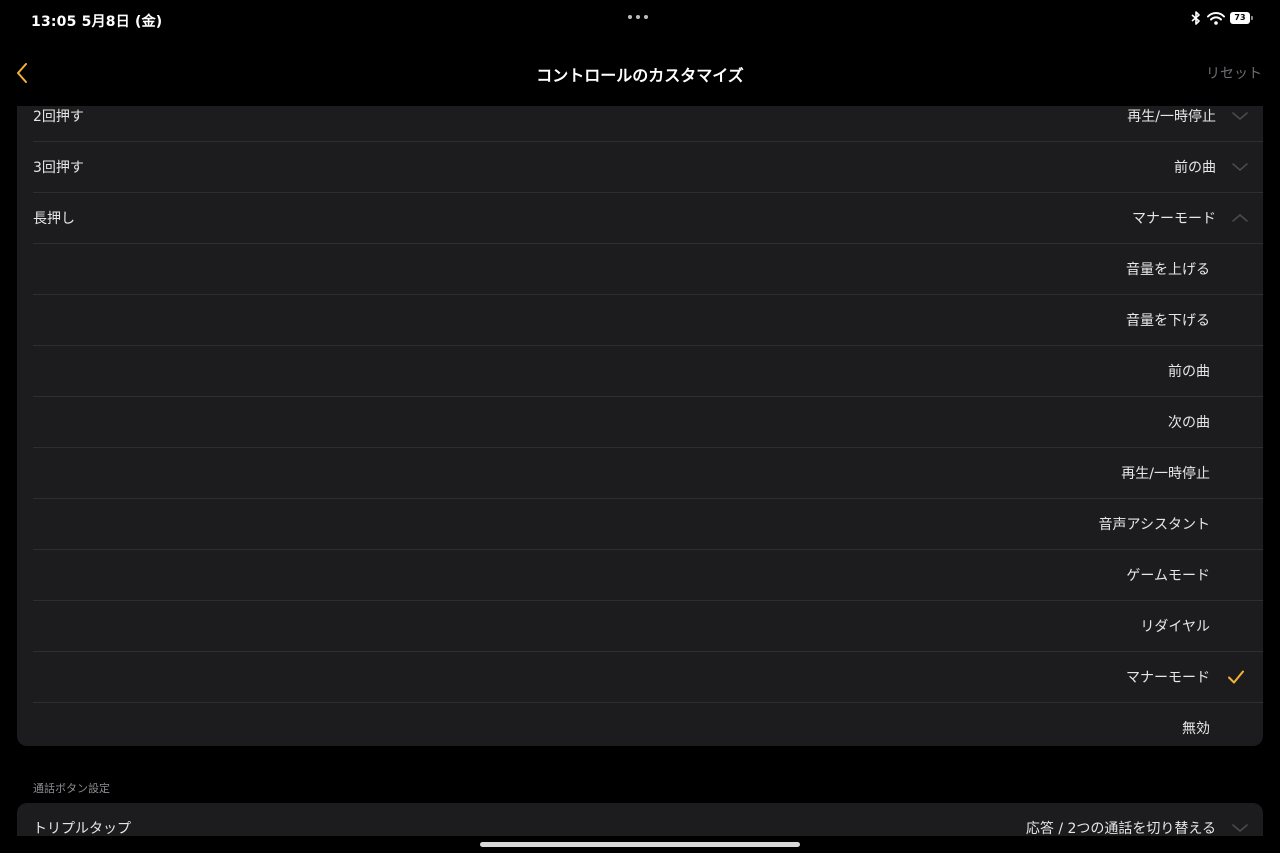 The height and width of the screenshot is (853, 1280). I want to click on chevron-up-icon, so click(1240, 218).